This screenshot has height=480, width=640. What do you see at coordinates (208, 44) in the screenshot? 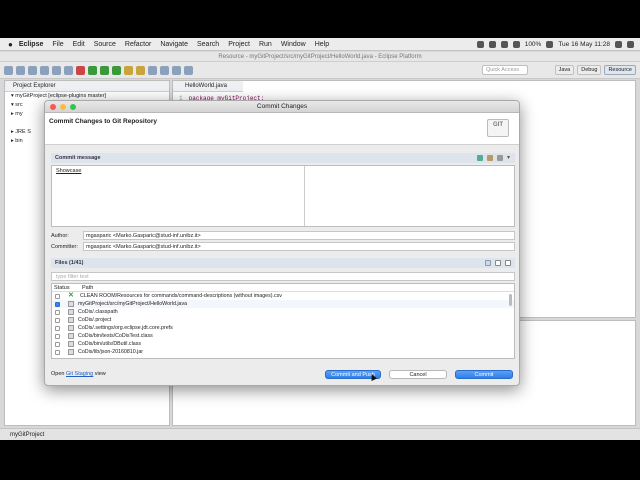
I see `menu-search: Search` at bounding box center [208, 44].